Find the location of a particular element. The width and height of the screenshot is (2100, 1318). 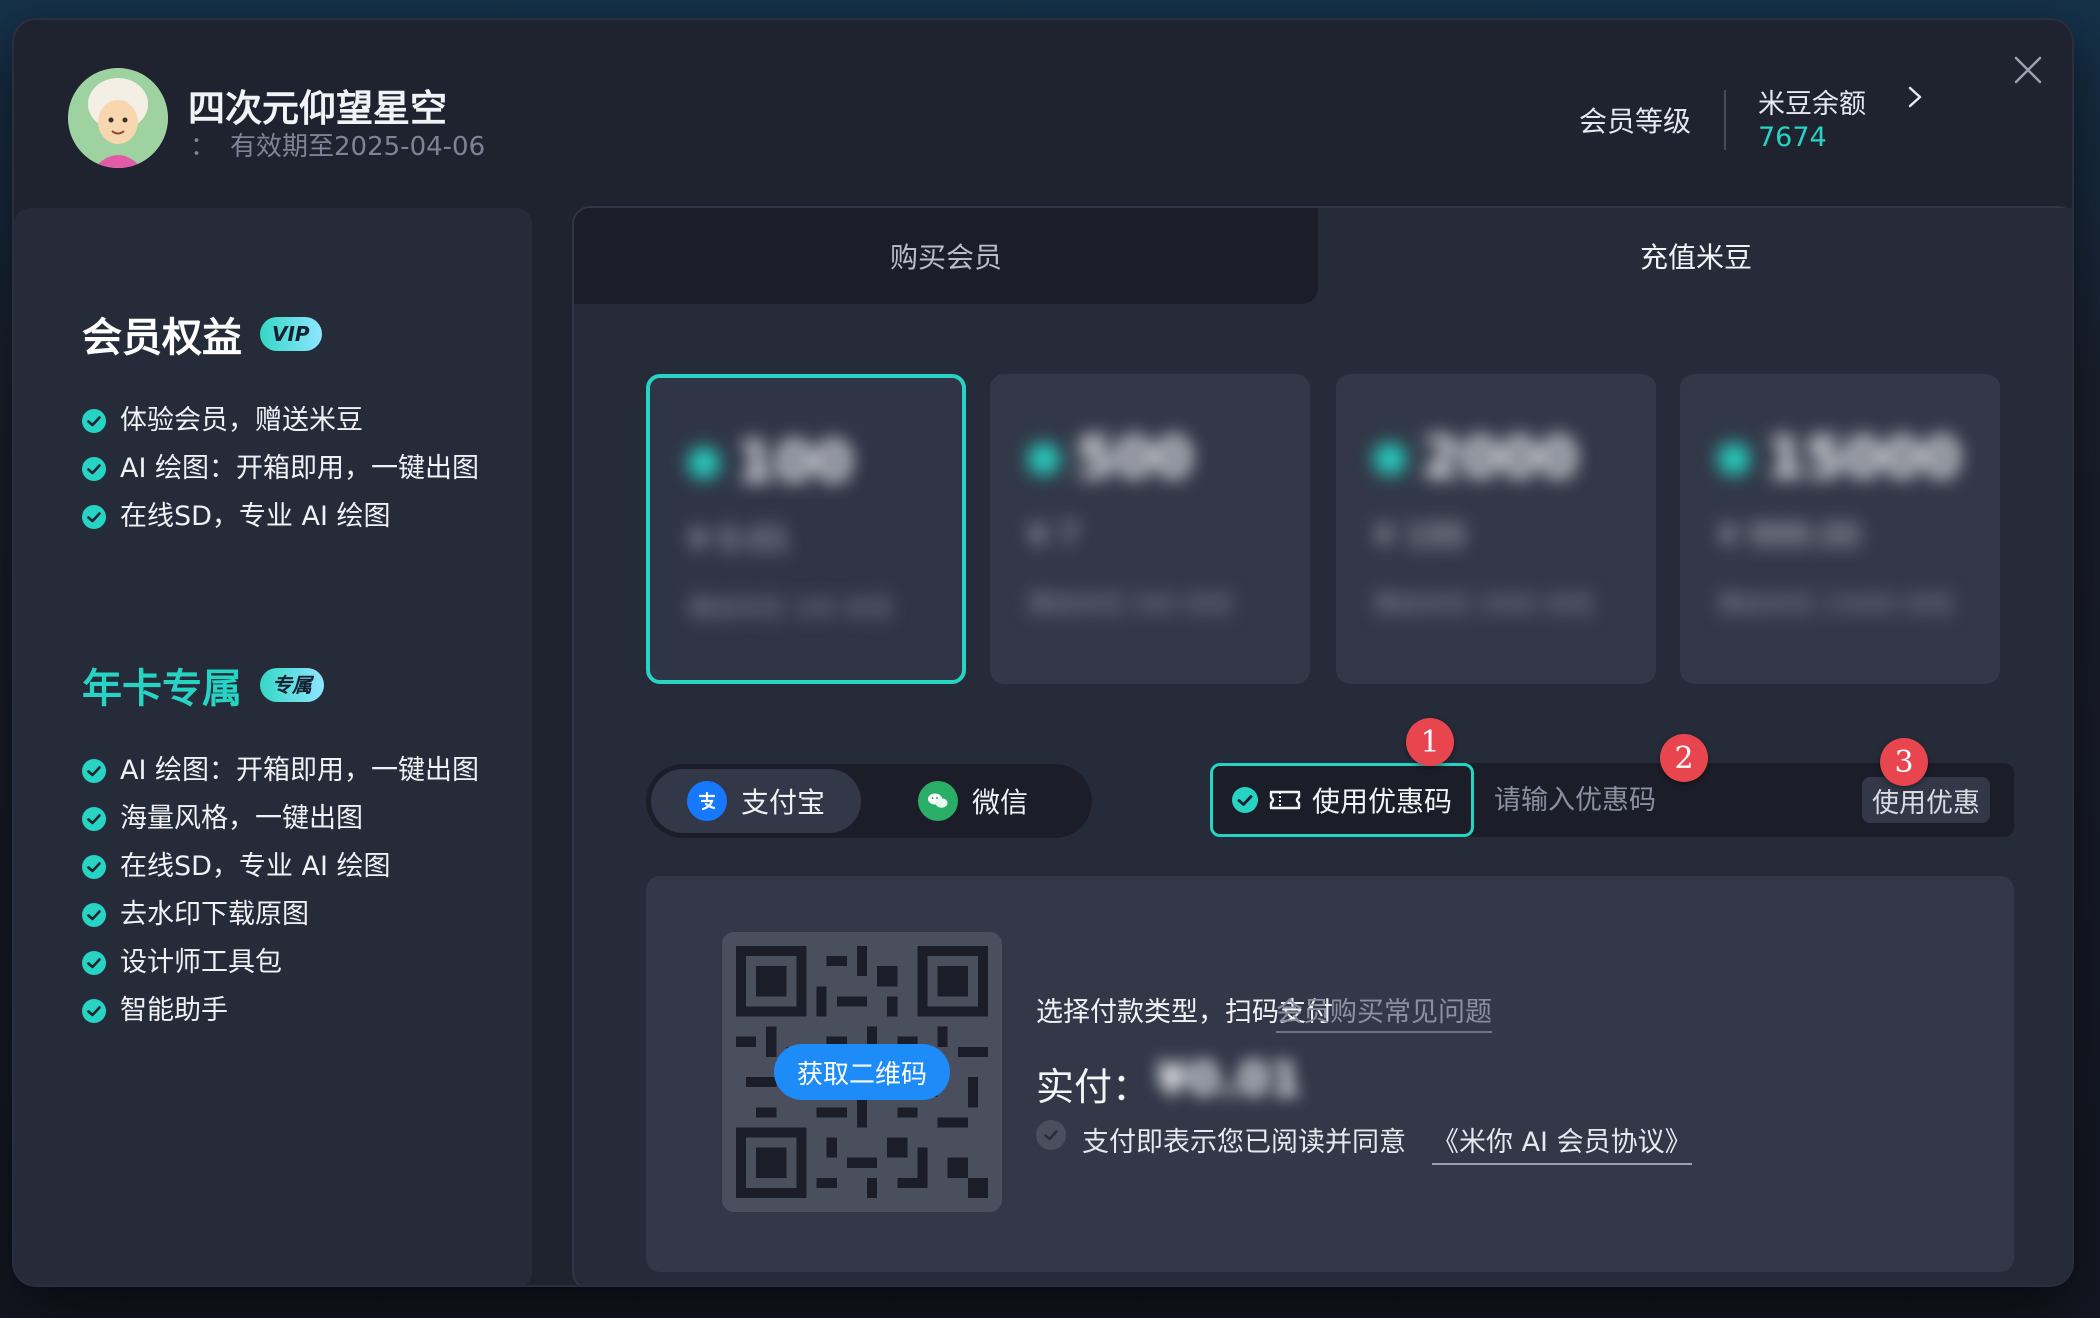

alipay-option: 支付宝 is located at coordinates (756, 801).